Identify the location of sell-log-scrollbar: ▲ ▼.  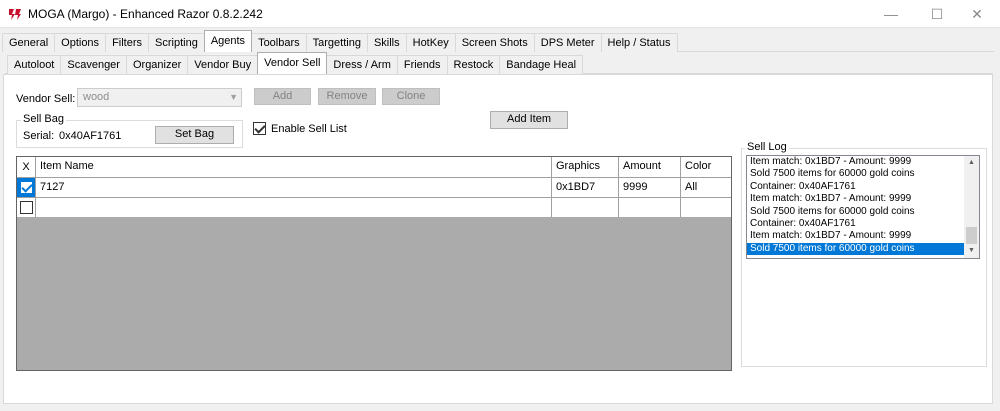
(971, 207).